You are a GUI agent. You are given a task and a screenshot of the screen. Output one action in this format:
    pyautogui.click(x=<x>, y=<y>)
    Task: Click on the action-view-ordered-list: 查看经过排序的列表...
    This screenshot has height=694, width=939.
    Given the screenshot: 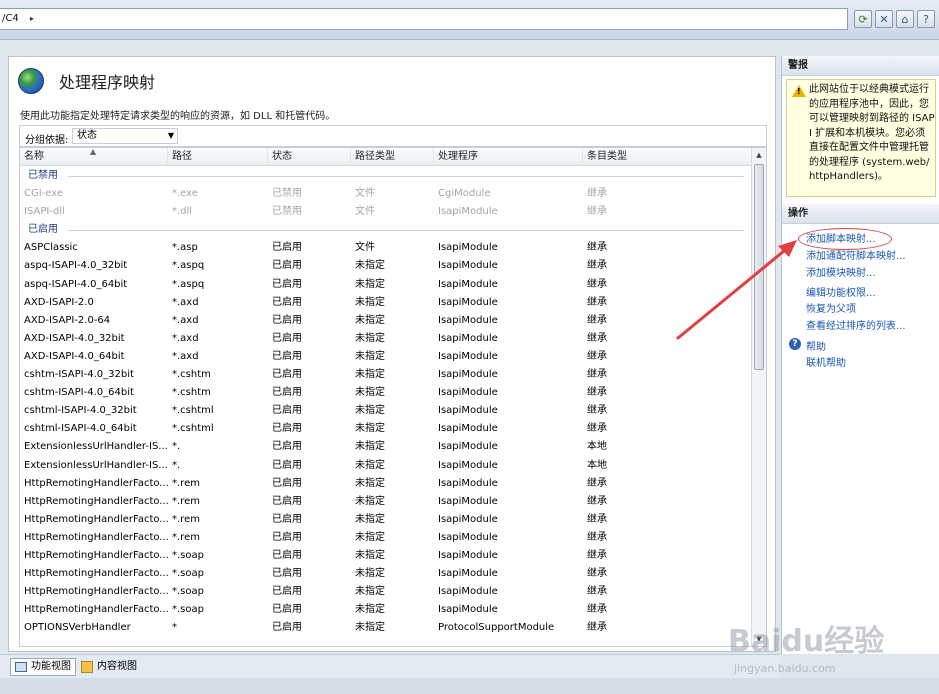 What is the action you would take?
    pyautogui.click(x=856, y=324)
    